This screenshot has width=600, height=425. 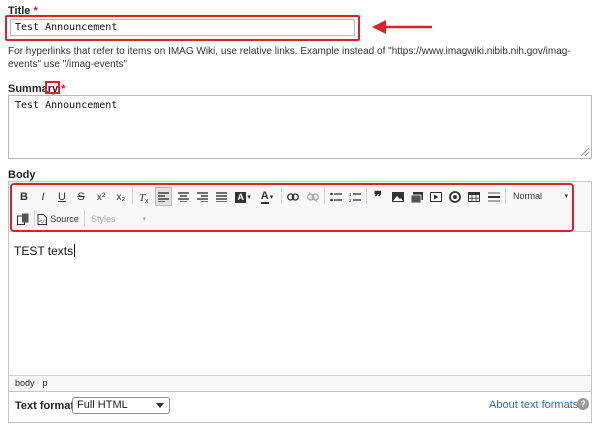 What do you see at coordinates (66, 105) in the screenshot?
I see `summary-text: Test Announcement` at bounding box center [66, 105].